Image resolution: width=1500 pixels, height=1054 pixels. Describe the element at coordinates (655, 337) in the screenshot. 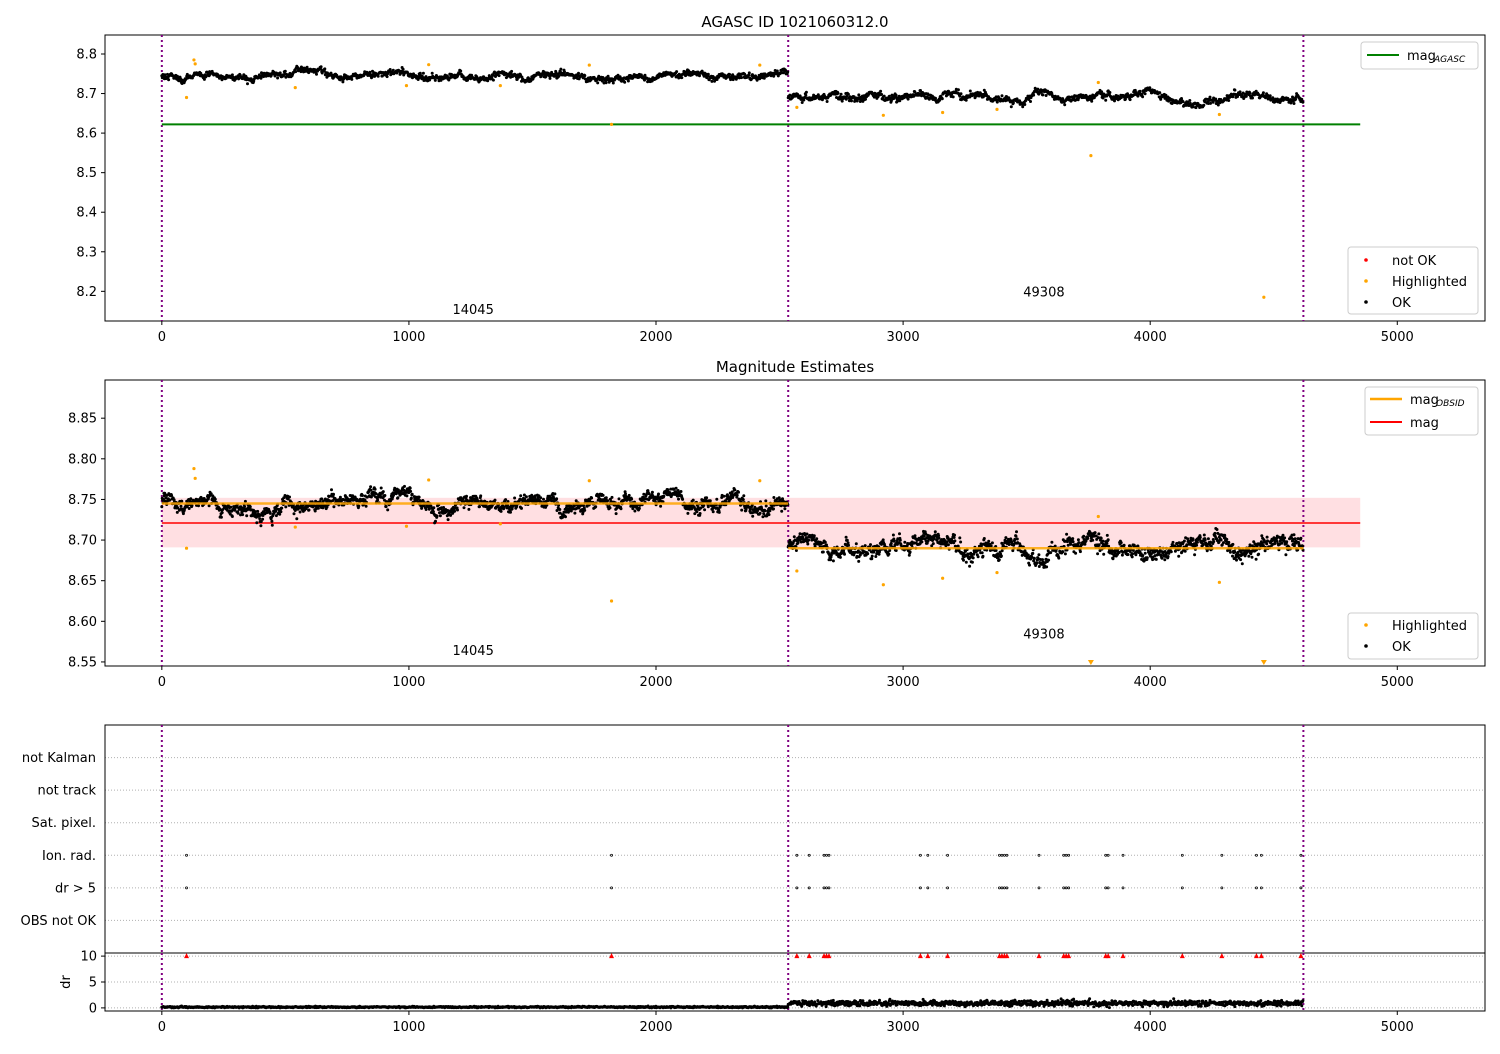

I see `x-tick-label: 2000` at that location.